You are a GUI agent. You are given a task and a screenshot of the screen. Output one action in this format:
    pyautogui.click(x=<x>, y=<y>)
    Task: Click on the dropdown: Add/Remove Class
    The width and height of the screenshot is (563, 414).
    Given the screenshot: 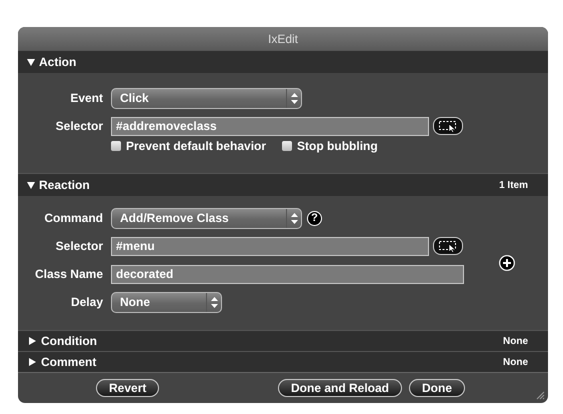 What is the action you would take?
    pyautogui.click(x=206, y=218)
    